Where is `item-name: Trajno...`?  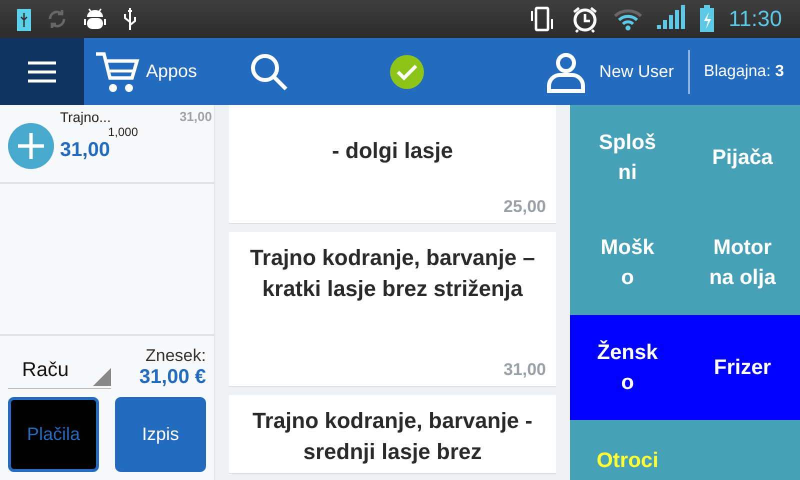 item-name: Trajno... is located at coordinates (85, 117).